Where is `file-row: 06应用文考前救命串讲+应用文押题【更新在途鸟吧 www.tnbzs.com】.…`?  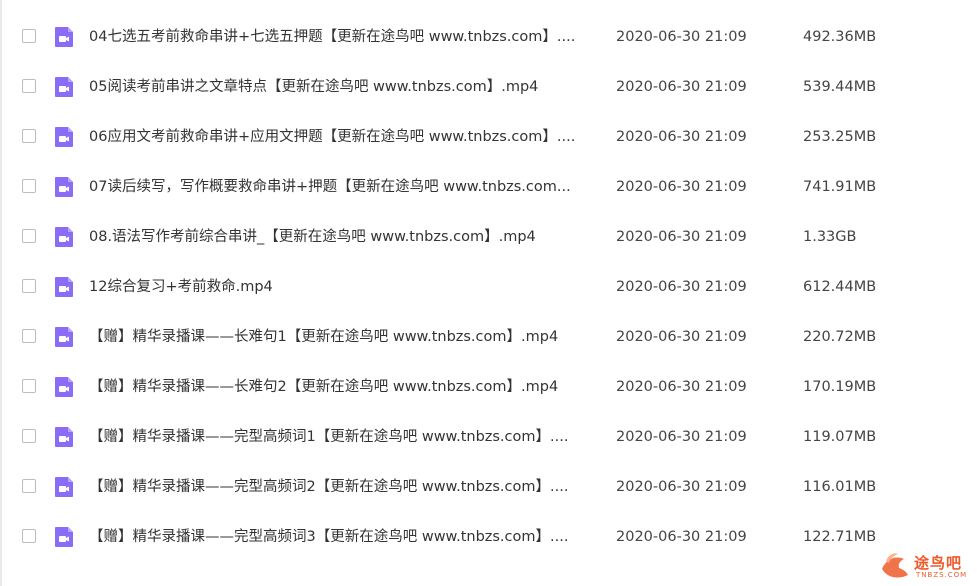 file-row: 06应用文考前救命串讲+应用文押题【更新在途鸟吧 www.tnbzs.com】.… is located at coordinates (488, 137).